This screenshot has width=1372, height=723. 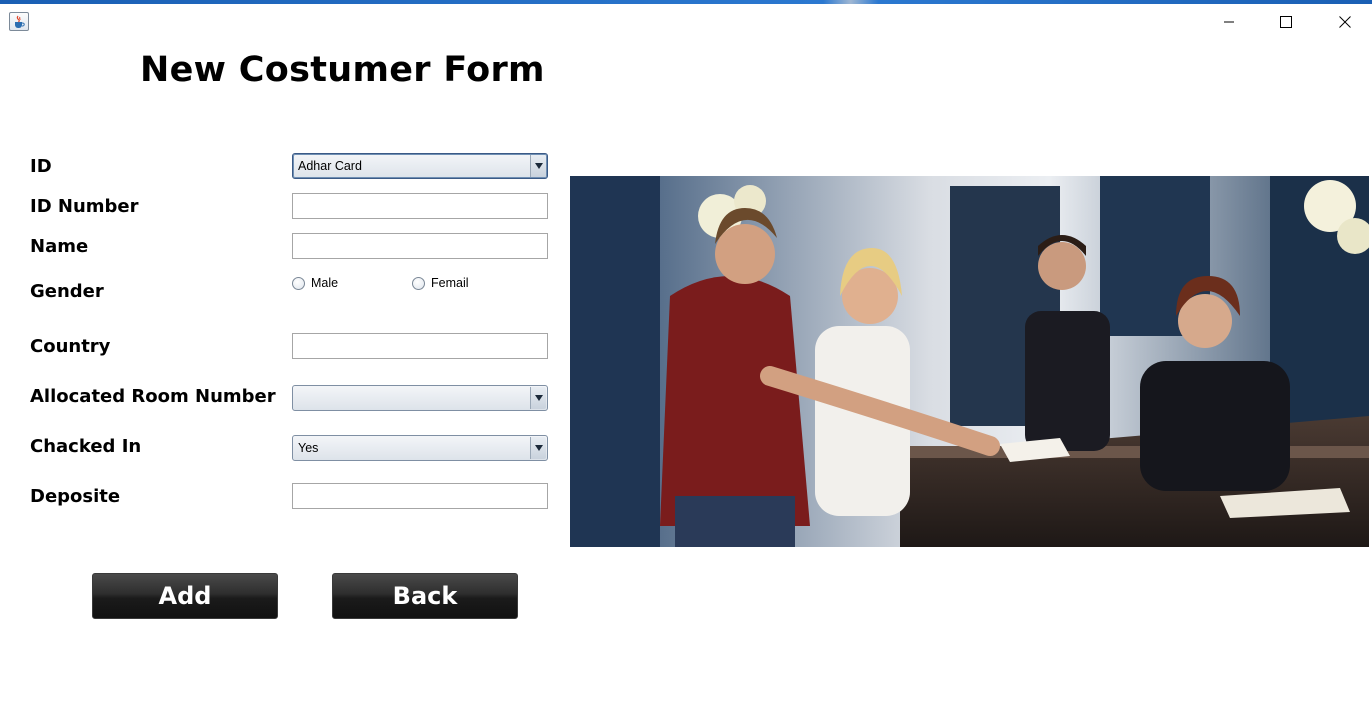 I want to click on gender-option-label: Femail, so click(x=450, y=283).